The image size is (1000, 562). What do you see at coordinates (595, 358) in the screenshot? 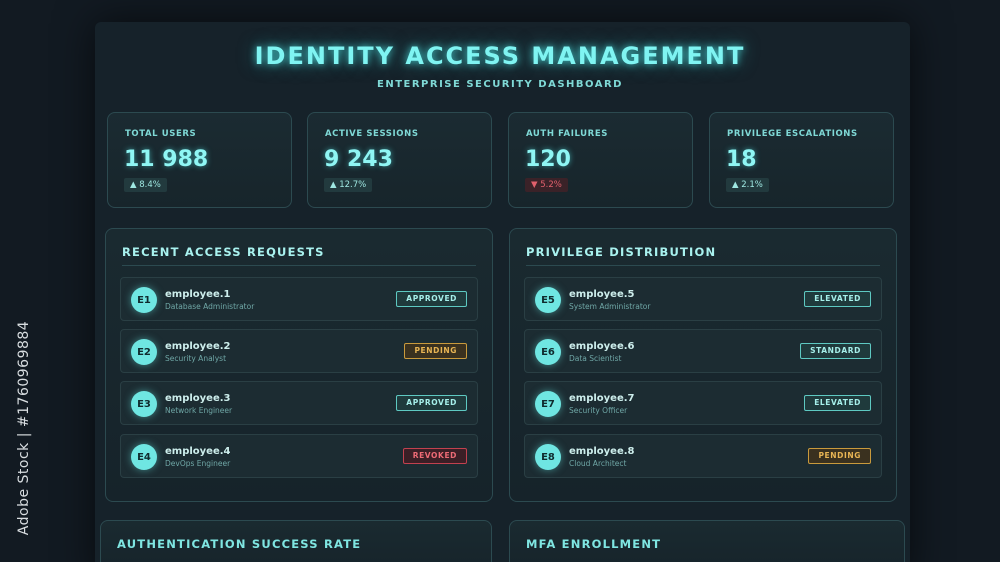
I see `employee-role: Data Scientist` at bounding box center [595, 358].